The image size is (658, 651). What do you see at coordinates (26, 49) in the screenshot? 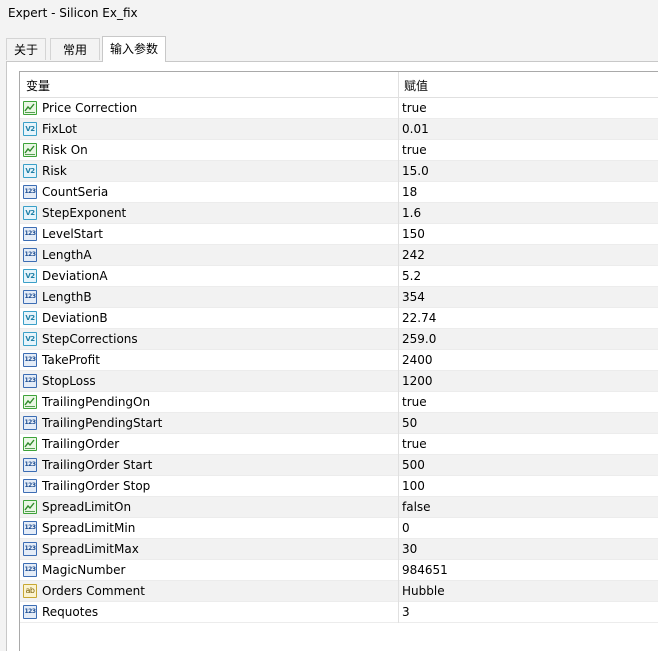
I see `tab-about: 关于` at bounding box center [26, 49].